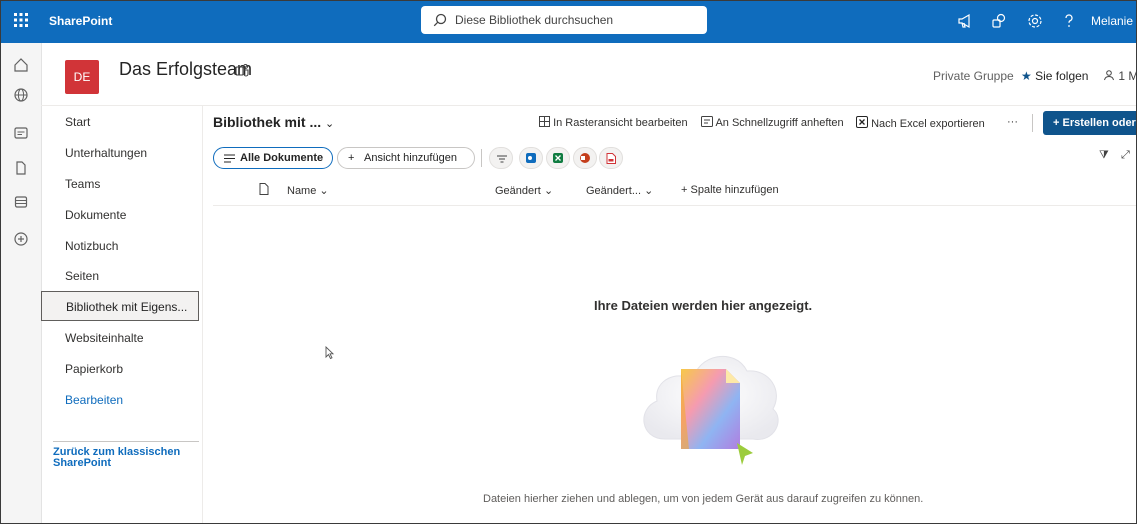 The image size is (1137, 524). What do you see at coordinates (1125, 155) in the screenshot?
I see `expand-icon: ⤢` at bounding box center [1125, 155].